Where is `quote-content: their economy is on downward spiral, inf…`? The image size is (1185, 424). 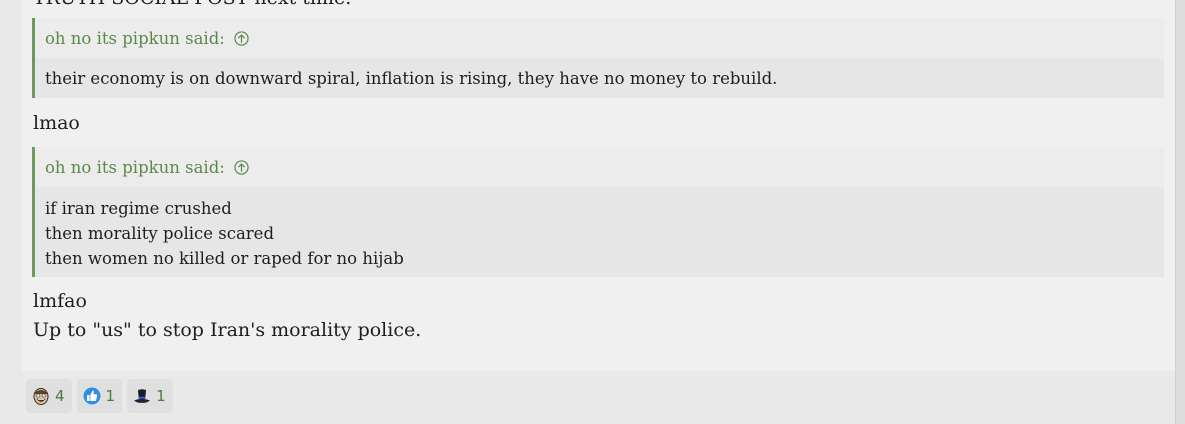 quote-content: their economy is on downward spiral, inf… is located at coordinates (599, 78).